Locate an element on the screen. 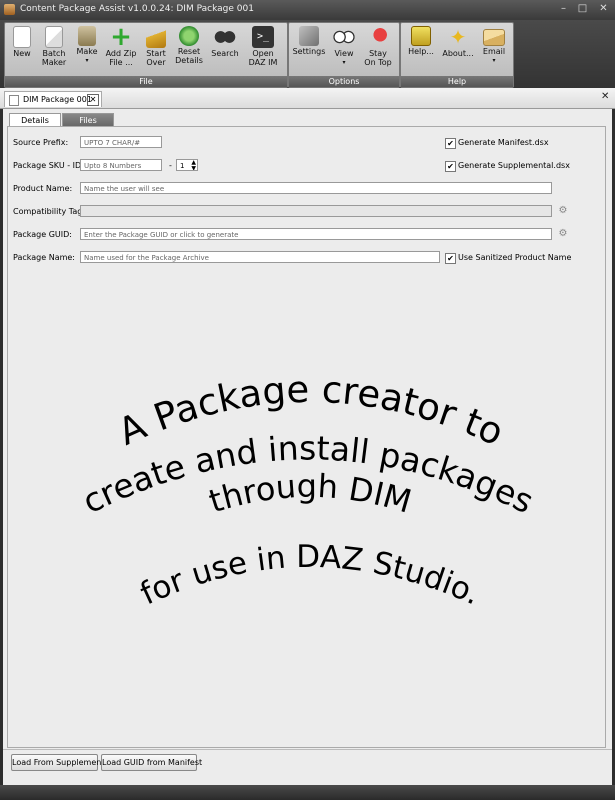 The height and width of the screenshot is (800, 615). banner-line-3: through DIM is located at coordinates (309, 494).